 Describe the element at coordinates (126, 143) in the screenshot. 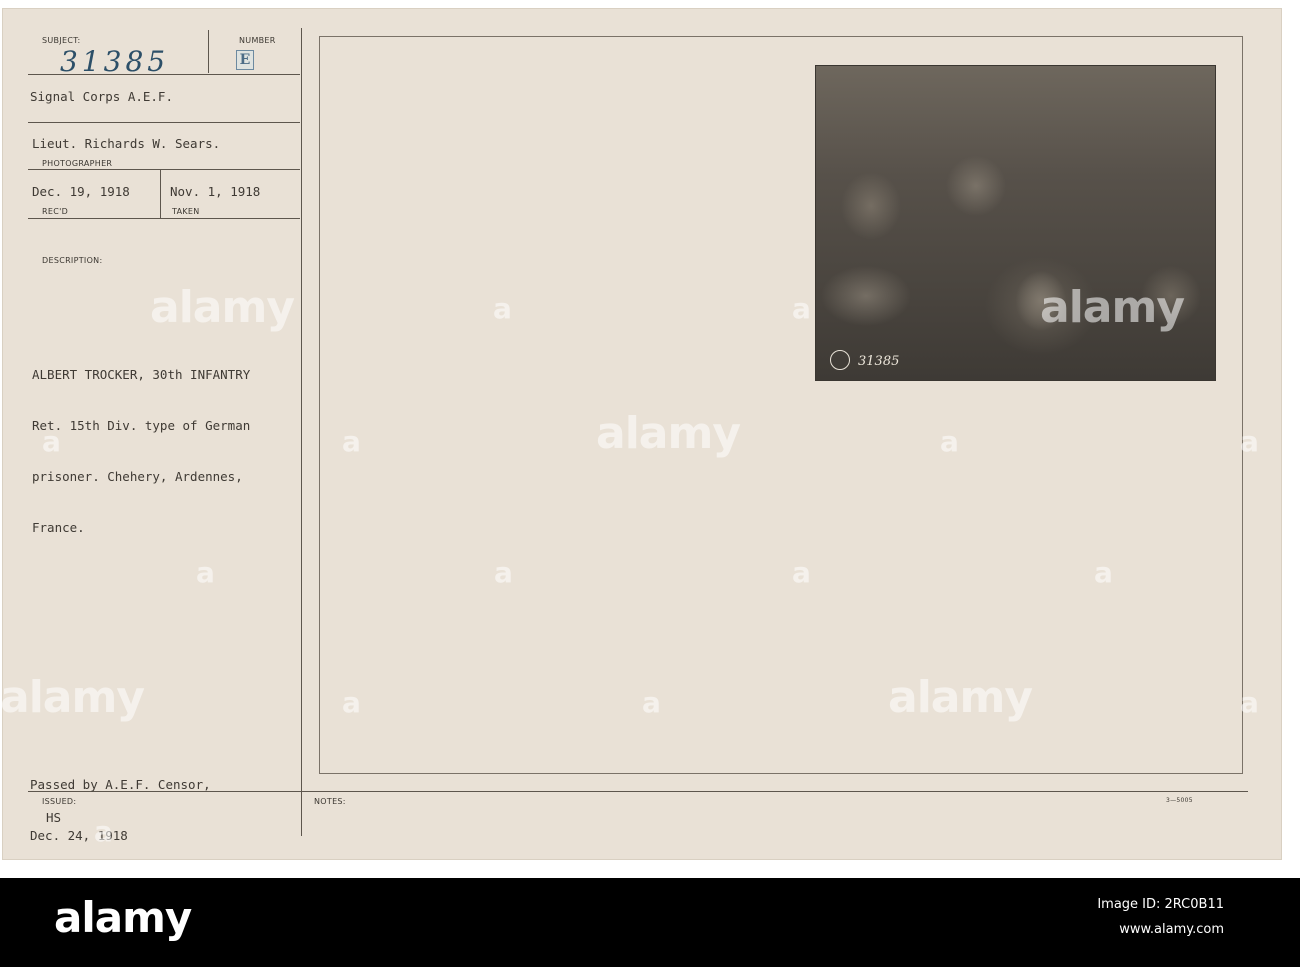

I see `photographer-name: Lieut. Richards W. Sears.` at that location.